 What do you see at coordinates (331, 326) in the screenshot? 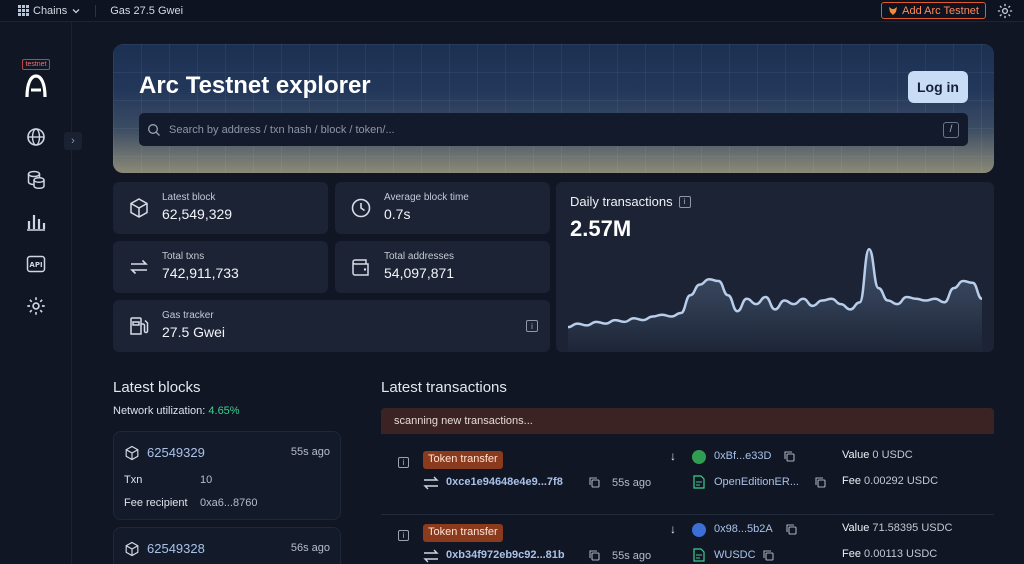
I see `stat-gas-tracker: Gas tracker 27.5 Gwei i` at bounding box center [331, 326].